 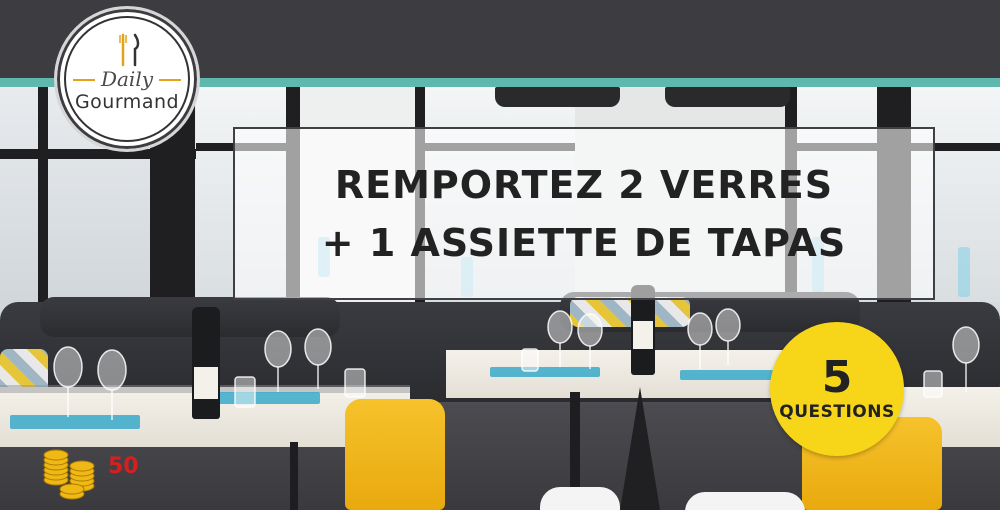 I want to click on daily-gourmand-logo: Daily Gourmand, so click(x=127, y=79).